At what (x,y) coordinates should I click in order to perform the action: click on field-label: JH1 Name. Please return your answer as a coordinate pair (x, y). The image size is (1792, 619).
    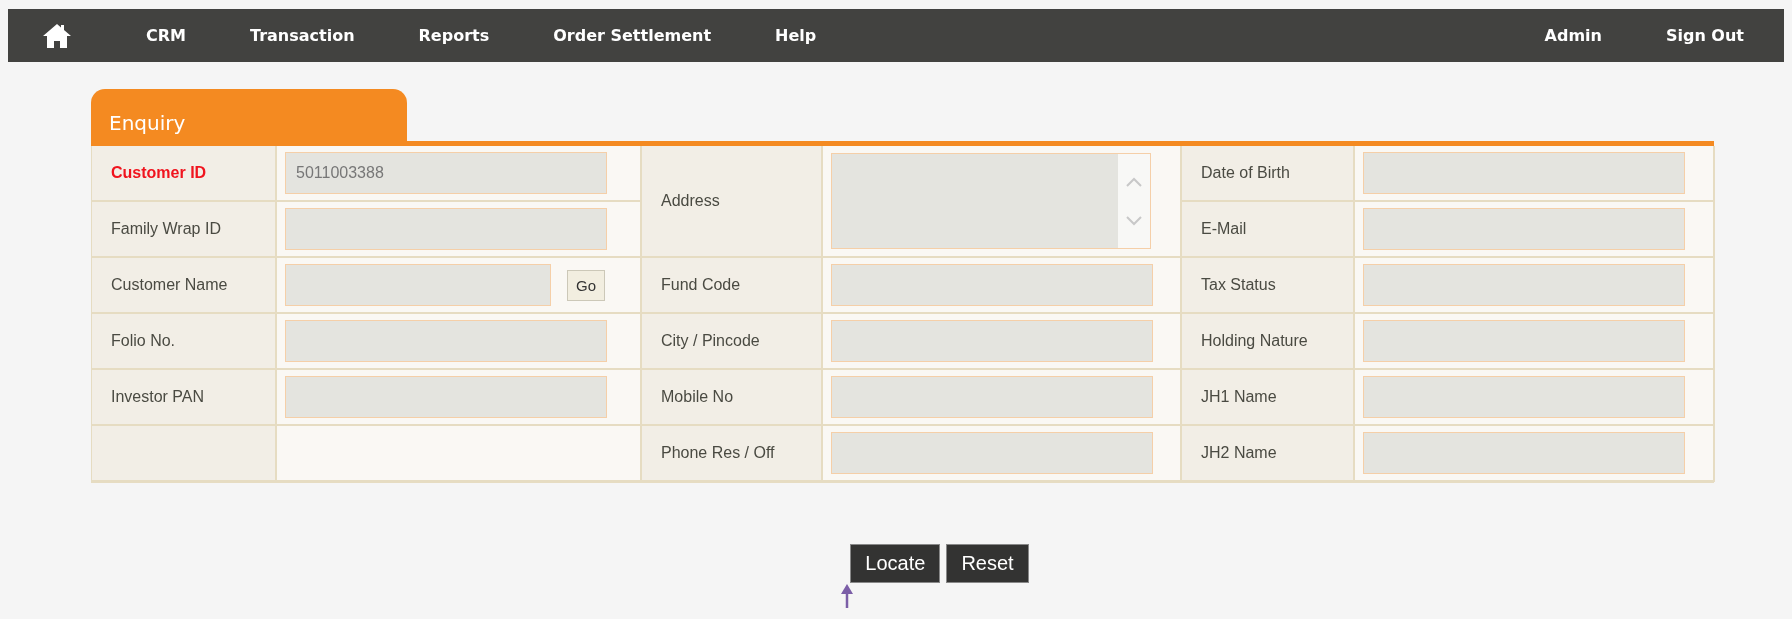
    Looking at the image, I should click on (1239, 397).